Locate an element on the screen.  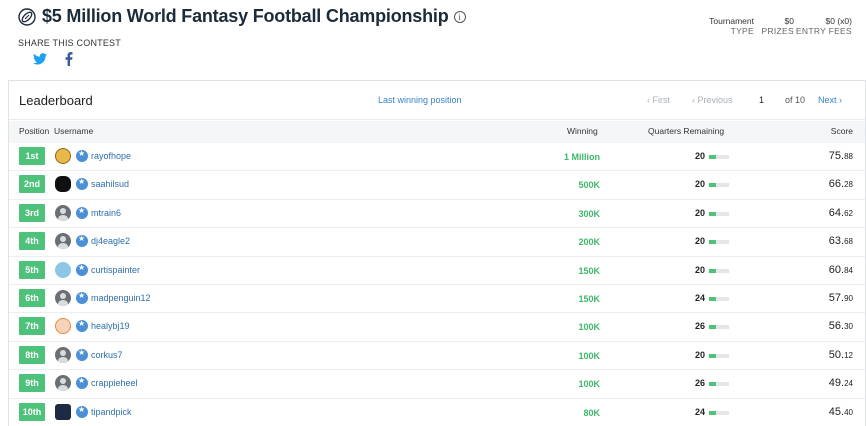
last-winning-position-link: Last winning position is located at coordinates (420, 100).